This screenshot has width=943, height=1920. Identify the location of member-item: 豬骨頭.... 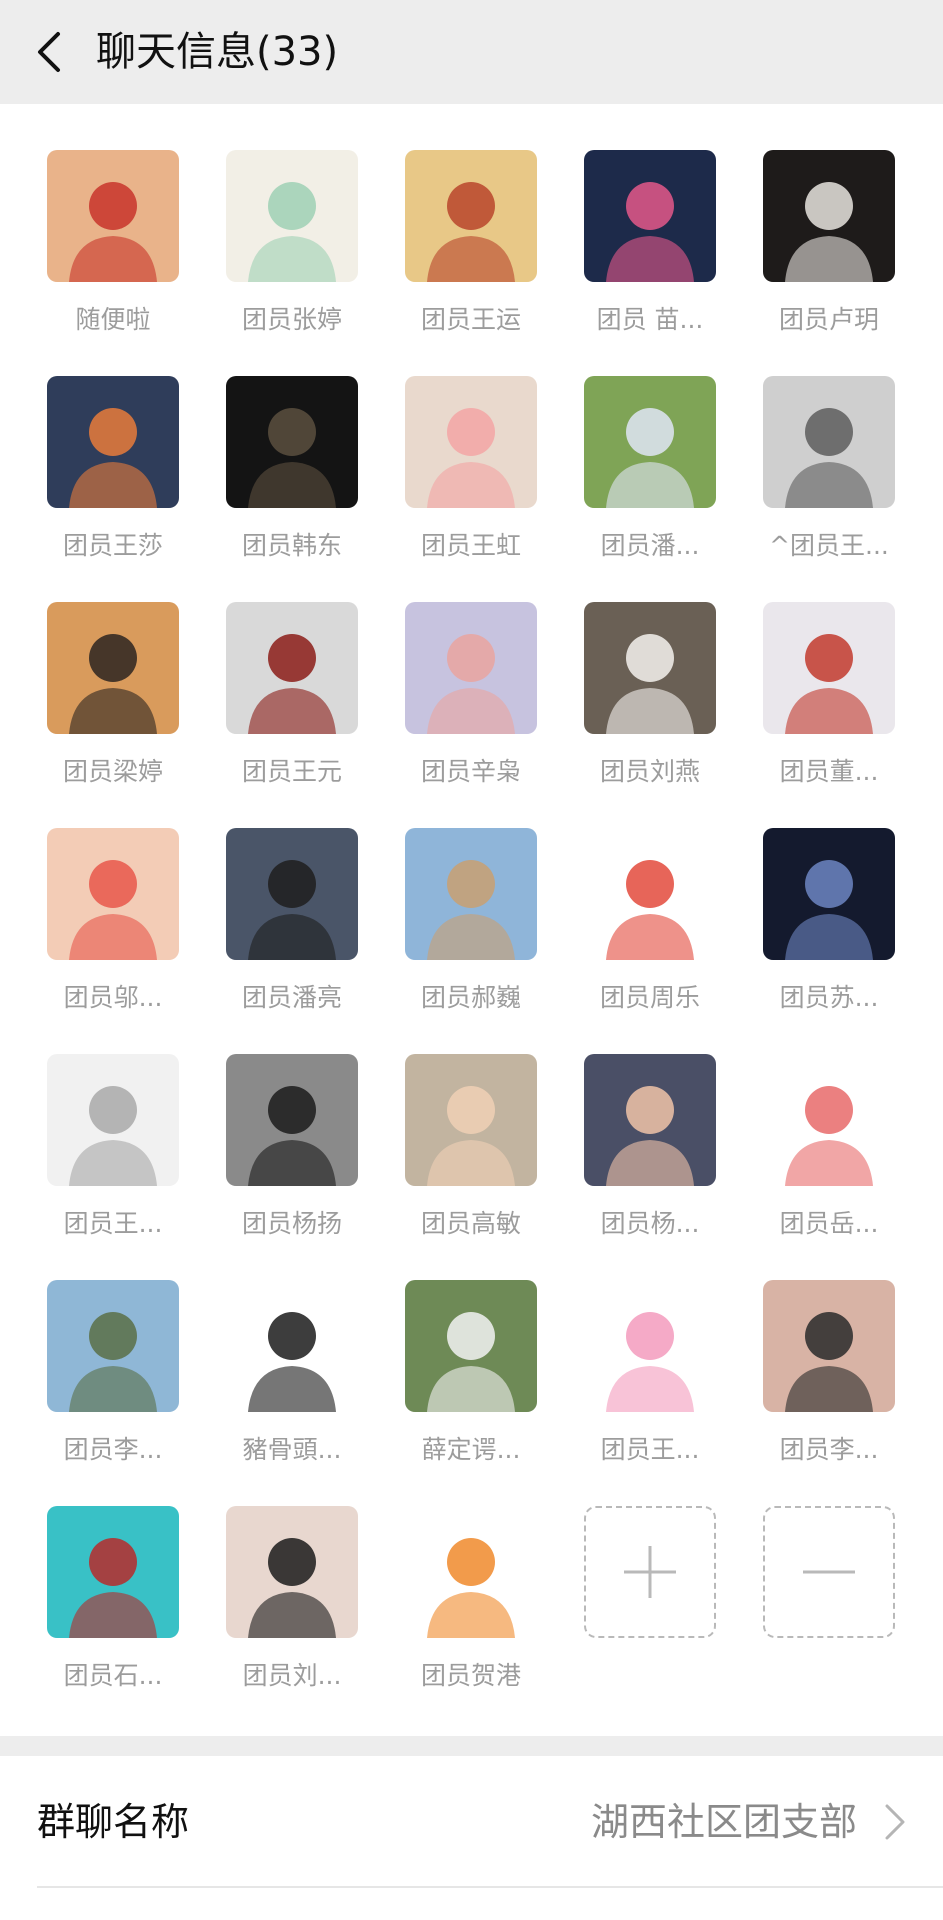
(279, 1380).